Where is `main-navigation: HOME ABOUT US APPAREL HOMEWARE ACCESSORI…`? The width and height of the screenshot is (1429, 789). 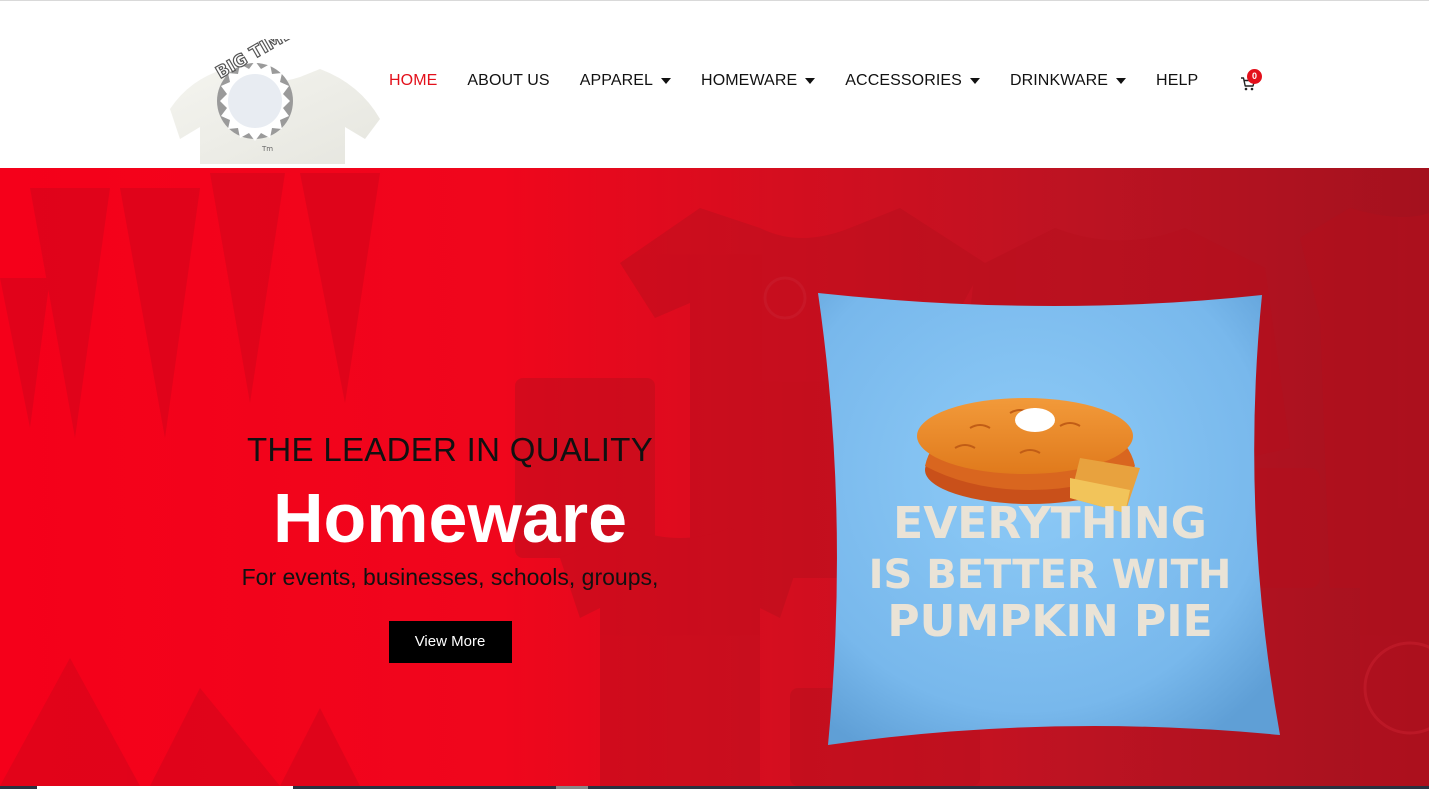 main-navigation: HOME ABOUT US APPAREL HOMEWARE ACCESSORI… is located at coordinates (808, 81).